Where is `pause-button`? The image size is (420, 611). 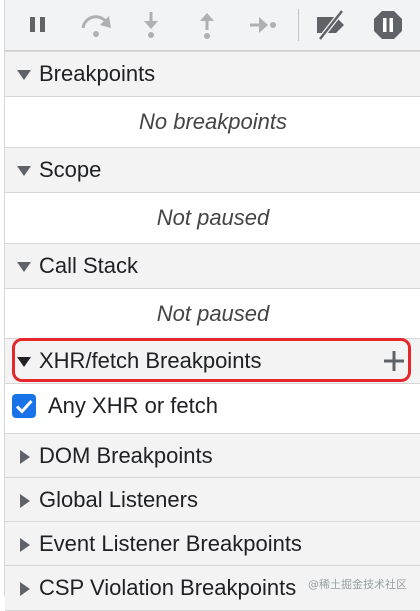
pause-button is located at coordinates (38, 25).